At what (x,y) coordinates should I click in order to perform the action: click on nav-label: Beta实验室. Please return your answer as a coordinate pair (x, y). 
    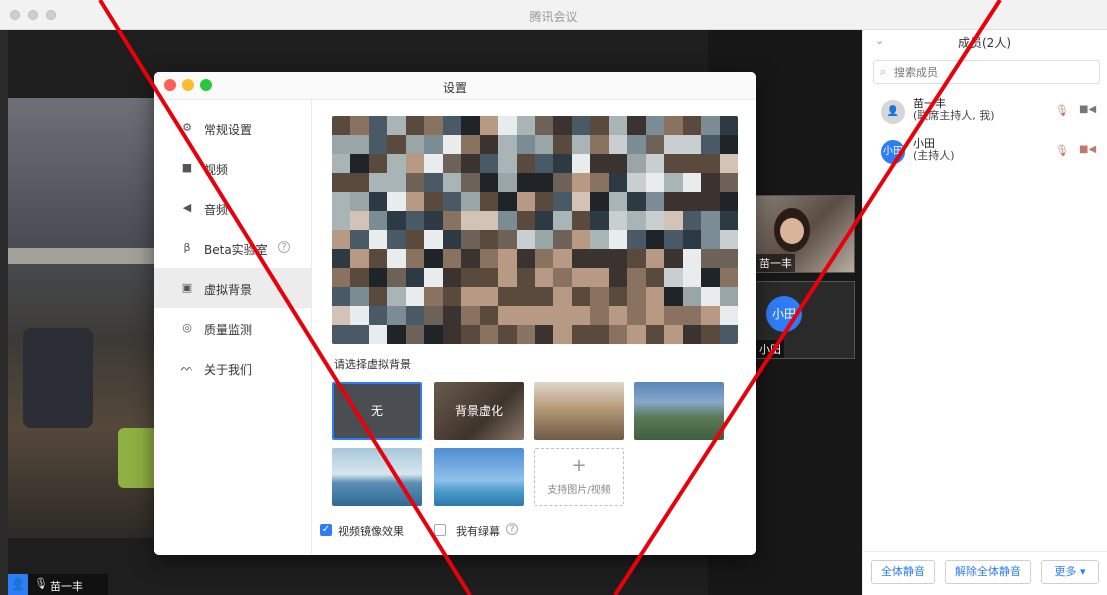
    Looking at the image, I should click on (236, 250).